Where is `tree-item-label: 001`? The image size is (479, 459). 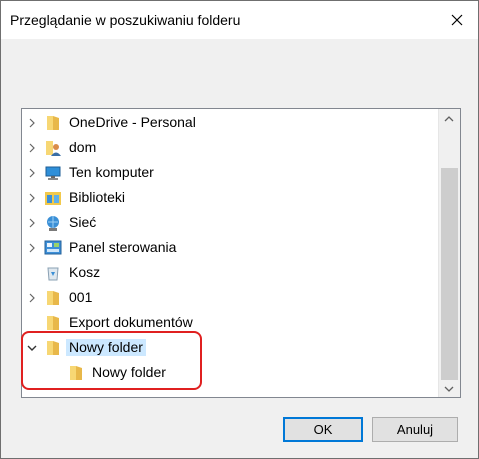
tree-item-label: 001 is located at coordinates (81, 297).